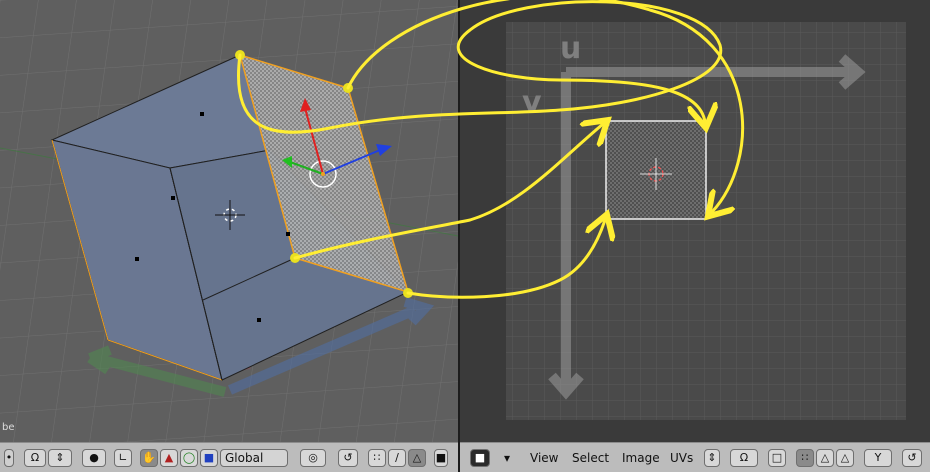 This screenshot has width=930, height=472. I want to click on image-browse-icon: ■, so click(480, 458).